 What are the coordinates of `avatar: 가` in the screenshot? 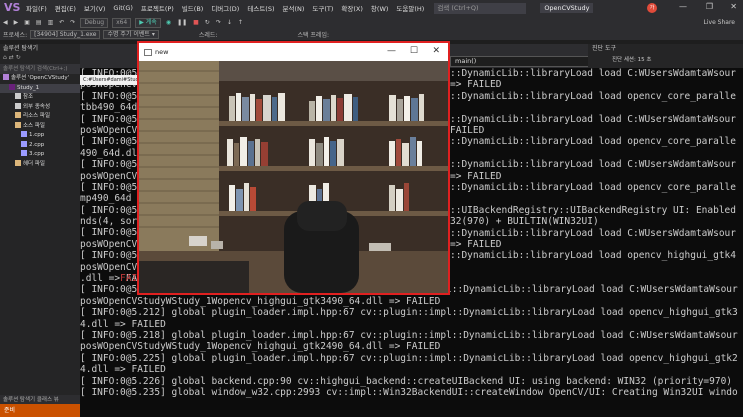 It's located at (652, 8).